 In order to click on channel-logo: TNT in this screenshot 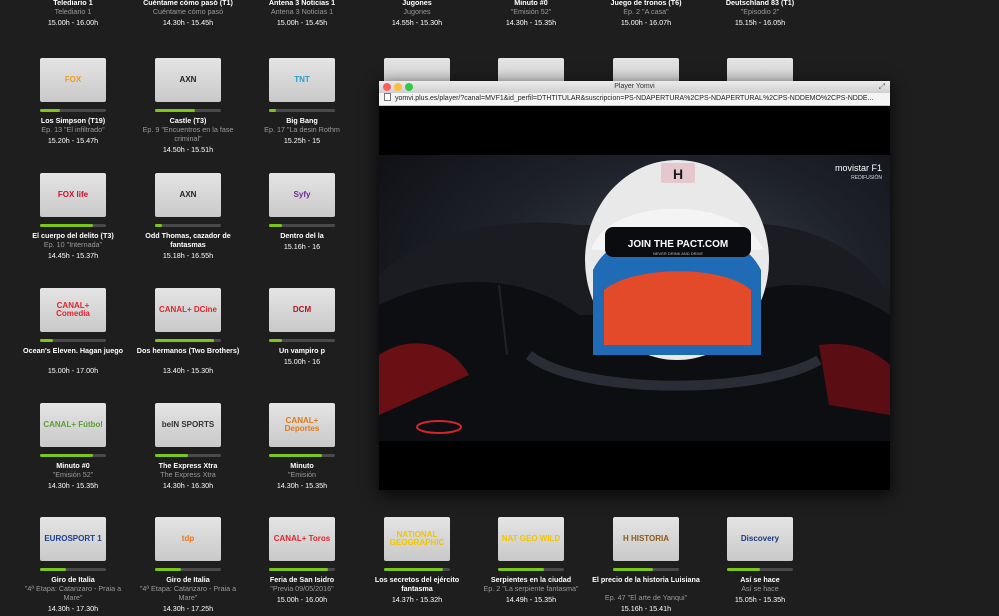, I will do `click(302, 80)`.